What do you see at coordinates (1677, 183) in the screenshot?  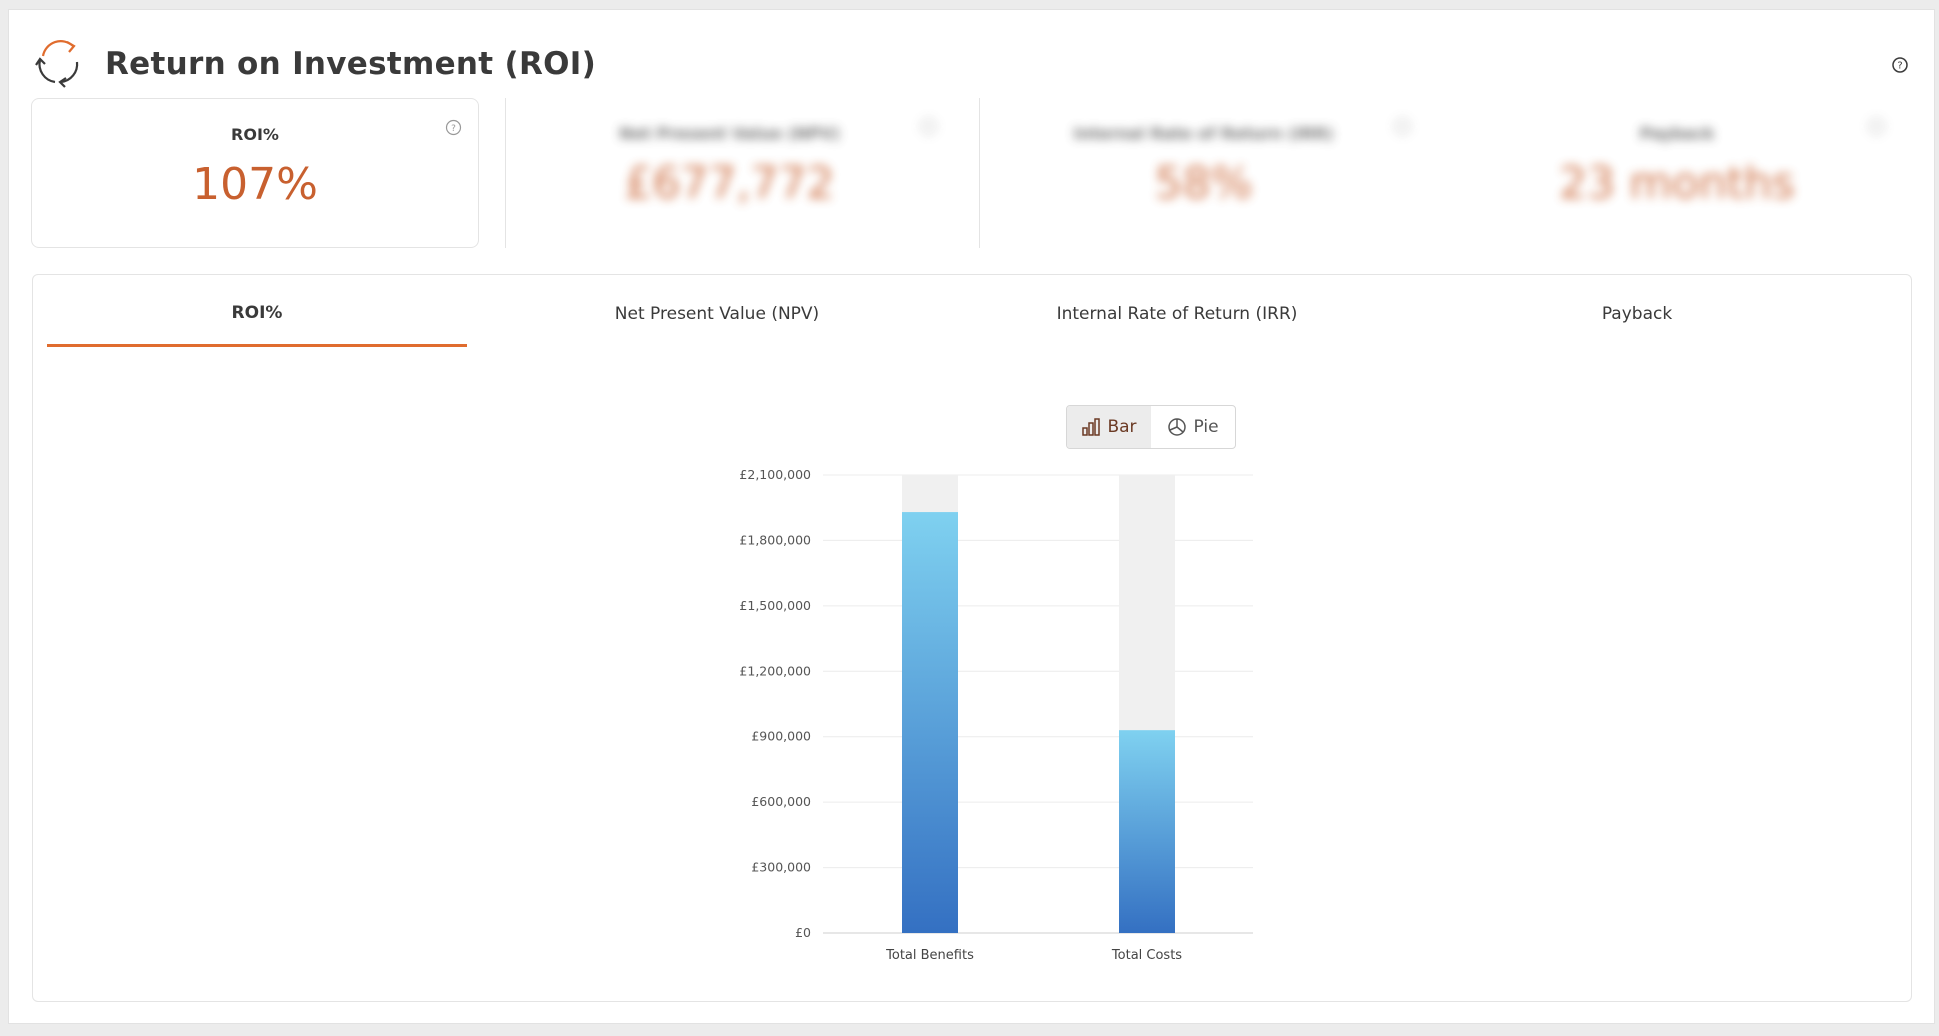 I see `kpi-value: 23 months` at bounding box center [1677, 183].